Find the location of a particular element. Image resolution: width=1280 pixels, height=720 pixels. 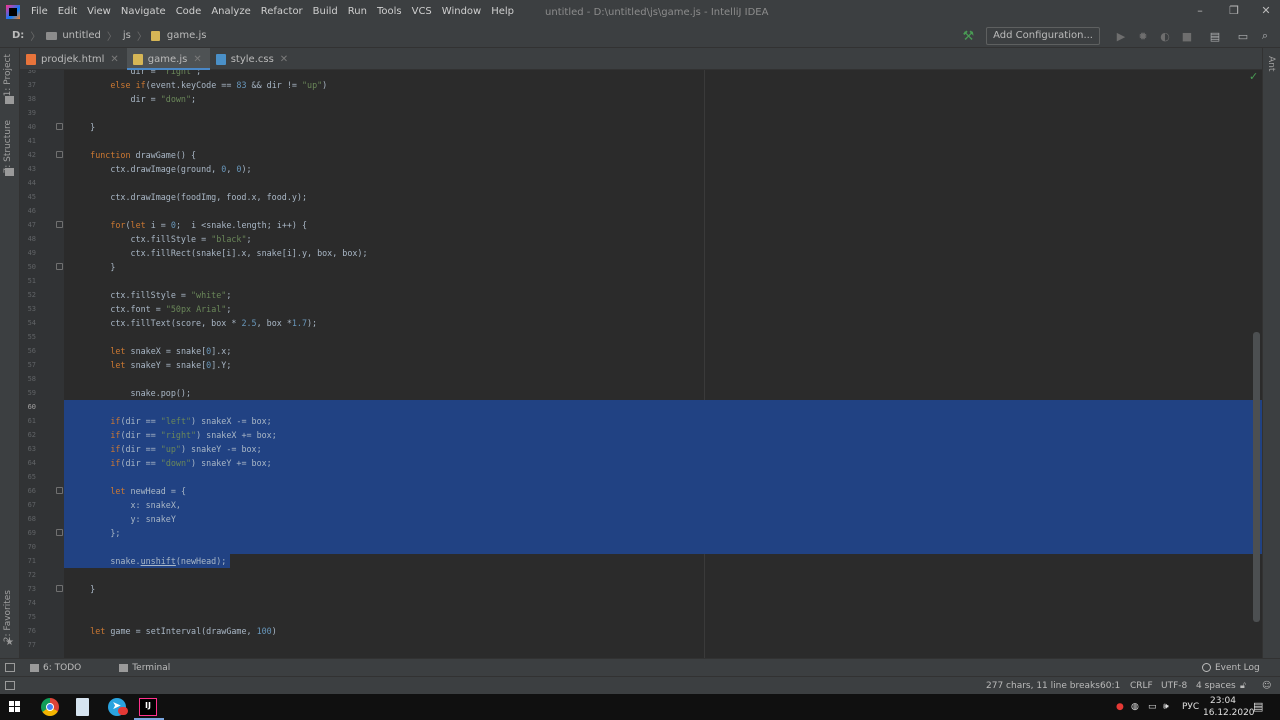

tray-chrome-icon: ● is located at coordinates (1120, 707).